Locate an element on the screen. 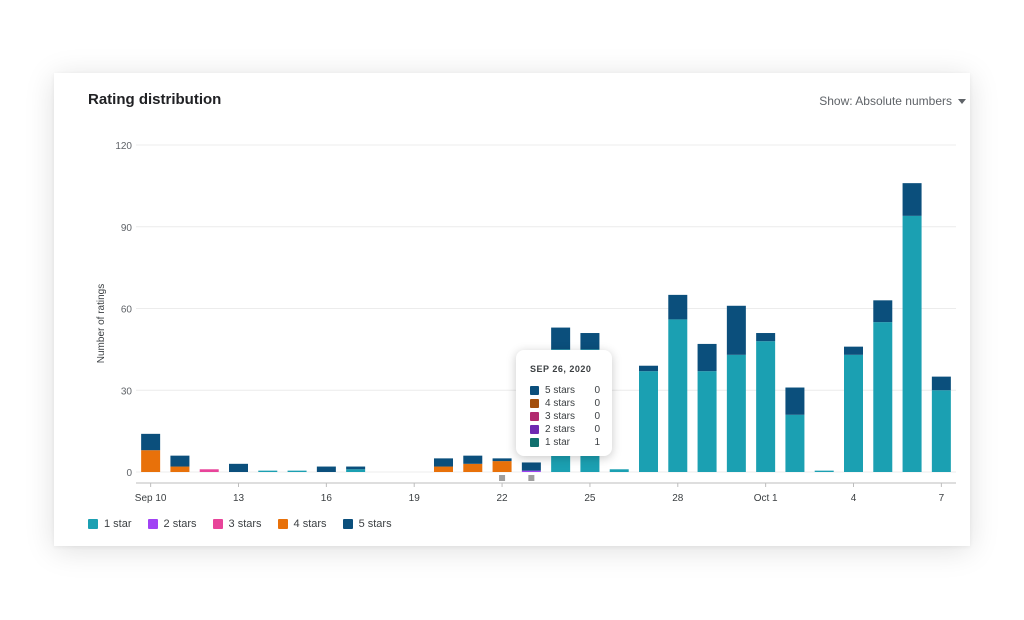  tooltip-row: 5 stars 0 is located at coordinates (565, 390).